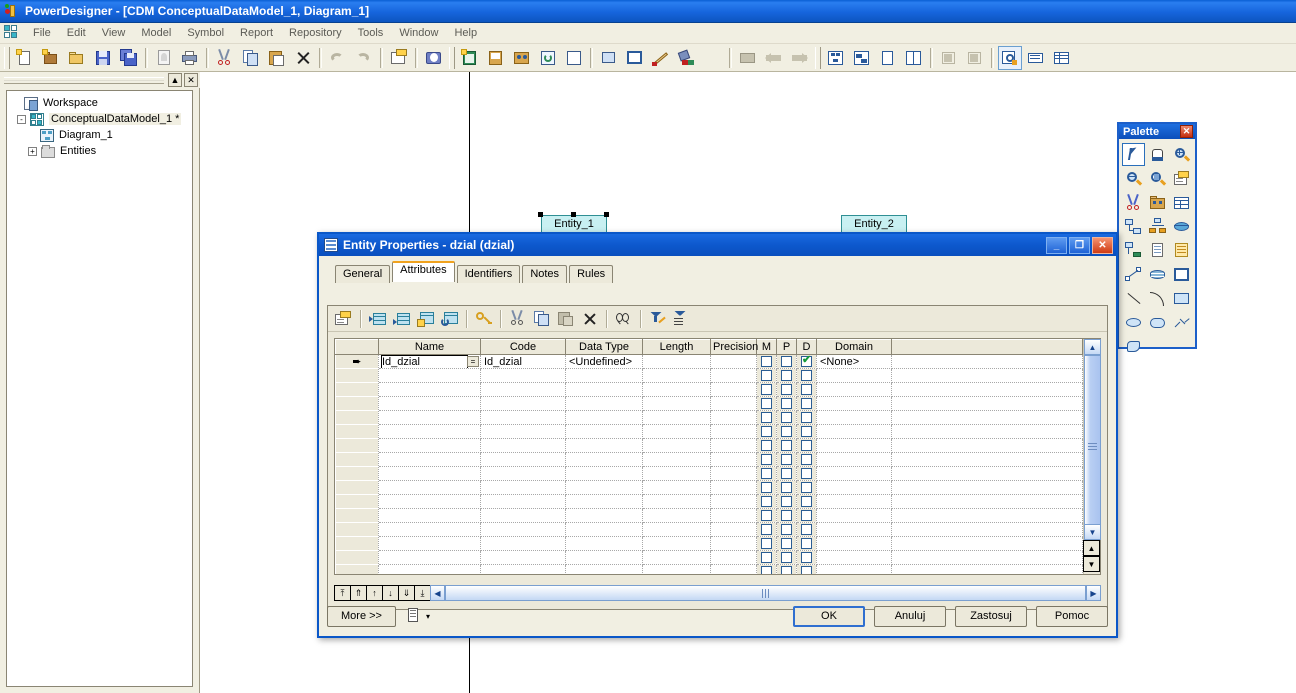 The width and height of the screenshot is (1296, 693). I want to click on zoom-out-tool-icon, so click(1133, 178).